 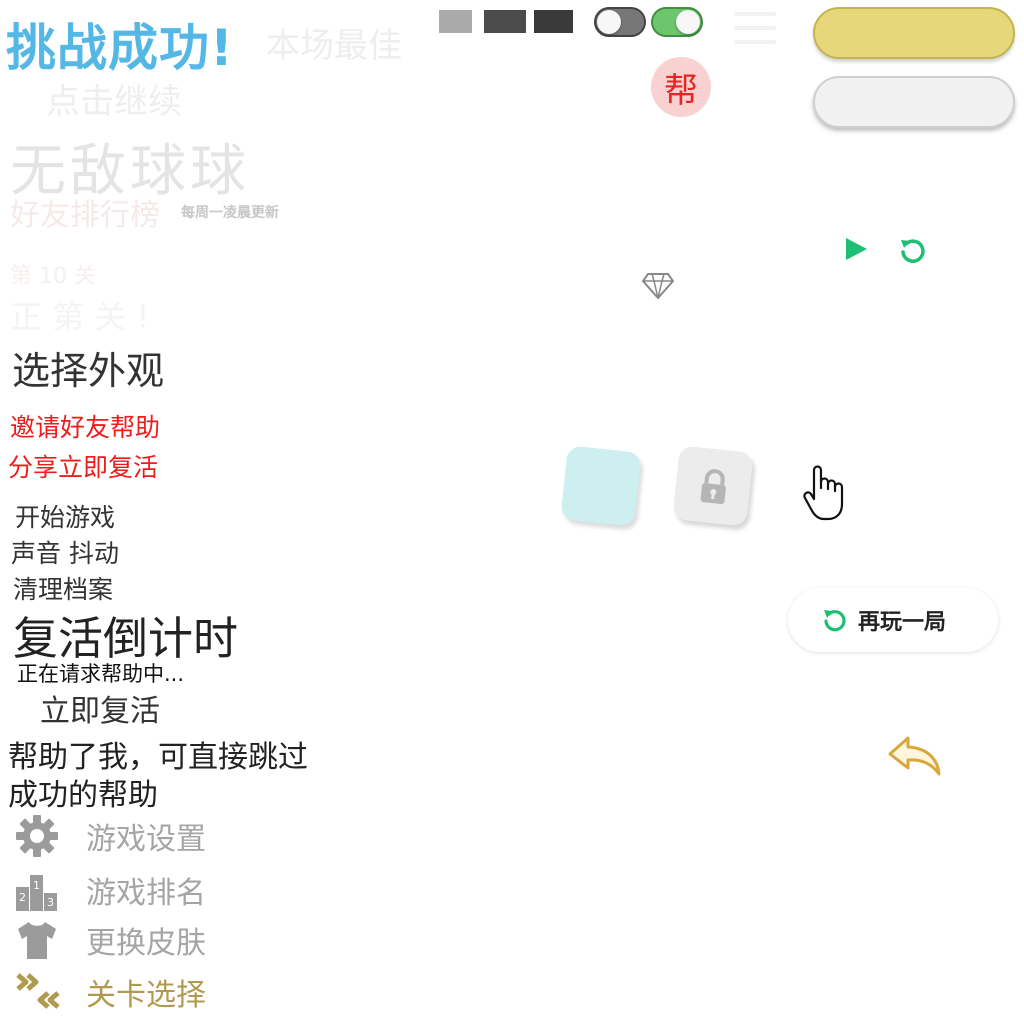 I want to click on podium-icon: 1 2 3, so click(x=36, y=893).